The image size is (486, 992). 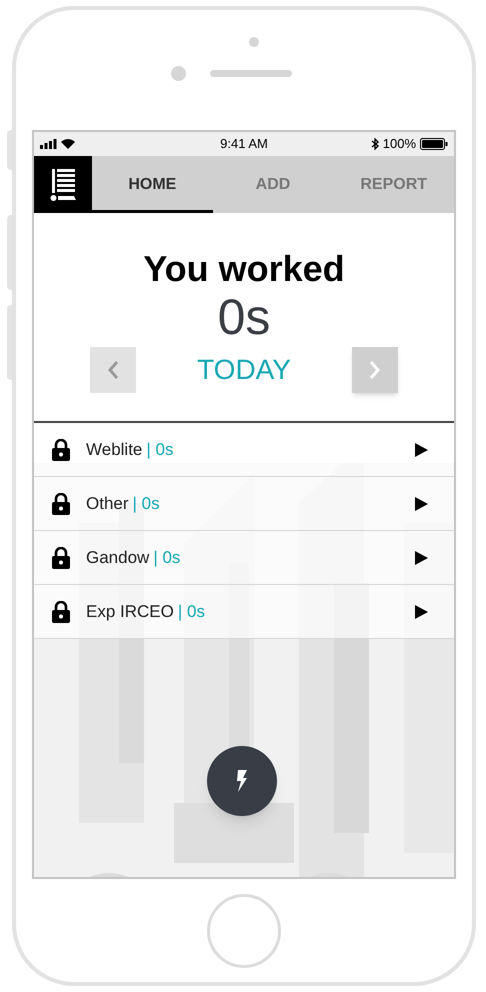 What do you see at coordinates (434, 144) in the screenshot?
I see `battery-icon` at bounding box center [434, 144].